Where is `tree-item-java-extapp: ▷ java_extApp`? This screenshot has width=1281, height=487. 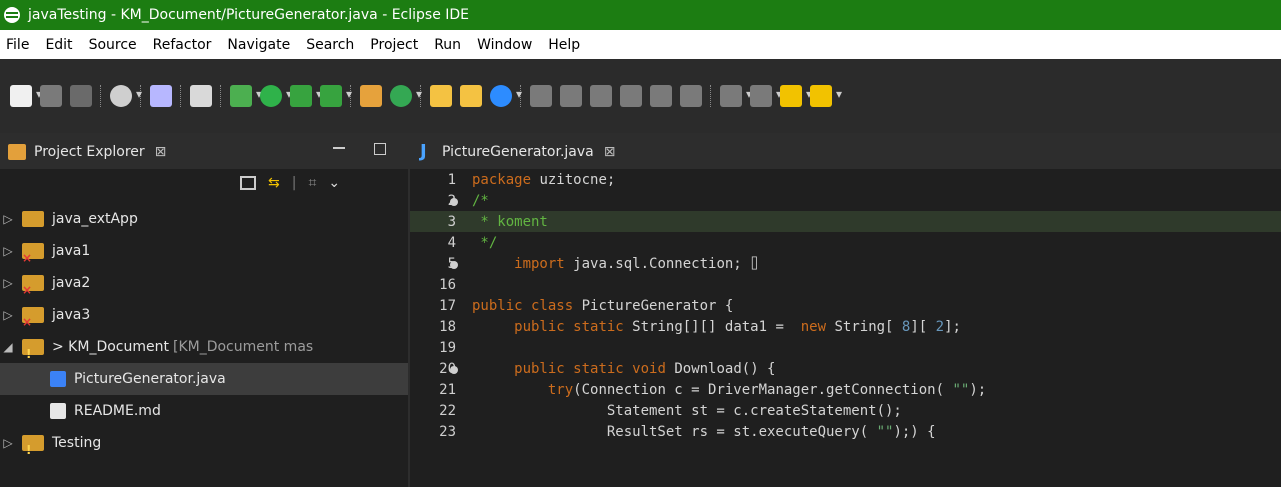
tree-item-java-extapp: ▷ java_extApp is located at coordinates (204, 219).